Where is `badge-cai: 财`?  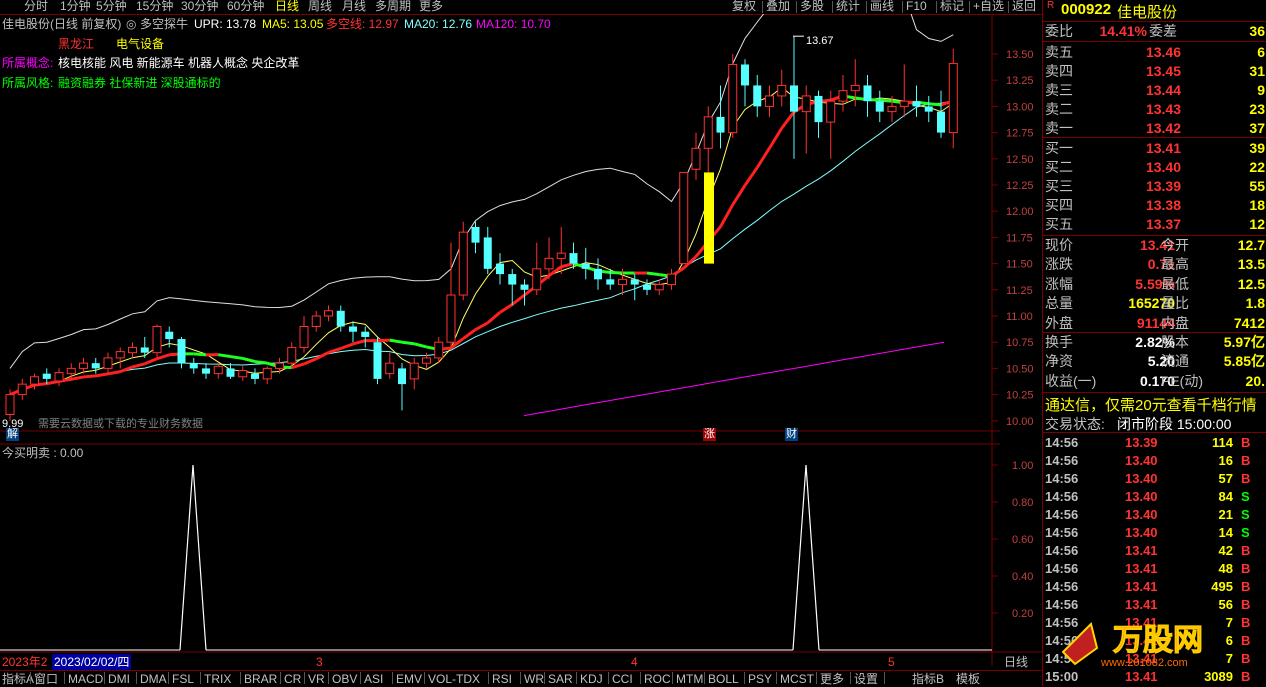 badge-cai: 财 is located at coordinates (791, 434).